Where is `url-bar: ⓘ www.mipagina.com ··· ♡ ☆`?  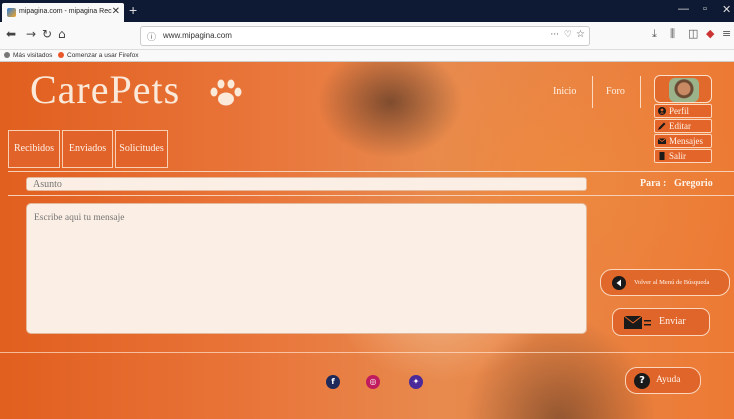
url-bar: ⓘ www.mipagina.com ··· ♡ ☆ is located at coordinates (365, 36).